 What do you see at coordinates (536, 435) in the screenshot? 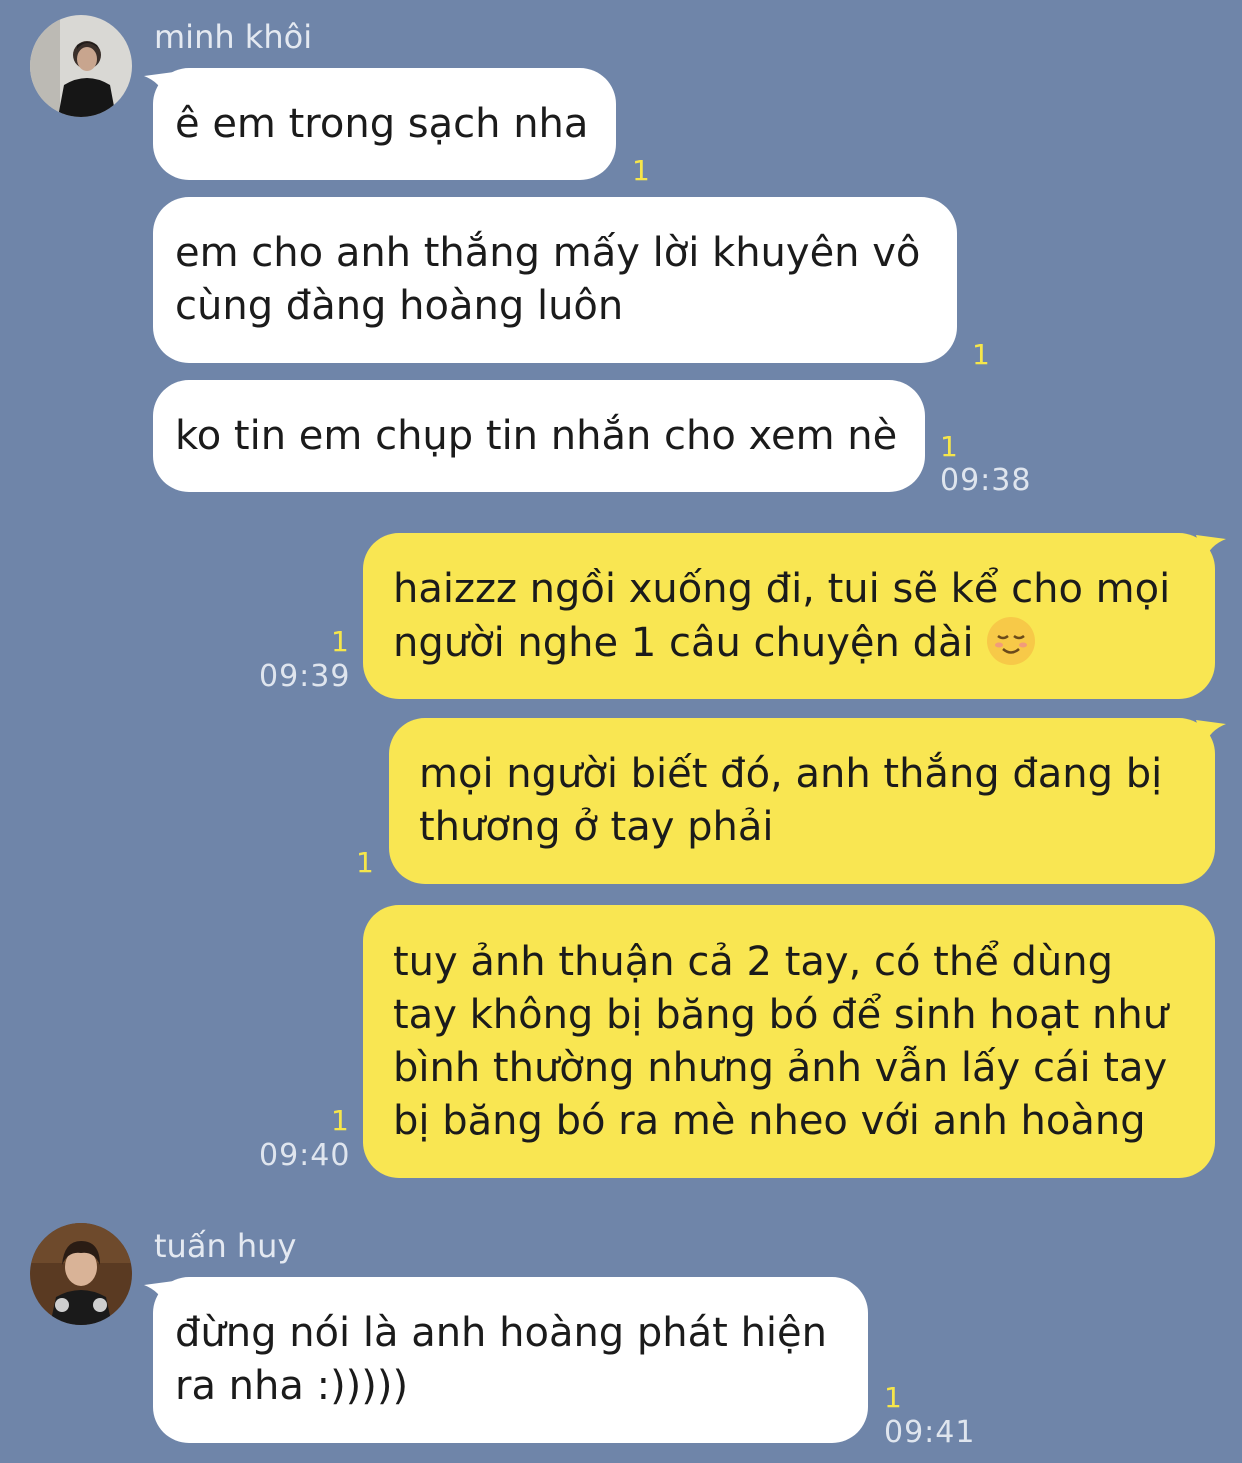
I see `message-text: ko tin em chụp tin nhắn cho xem nè` at bounding box center [536, 435].